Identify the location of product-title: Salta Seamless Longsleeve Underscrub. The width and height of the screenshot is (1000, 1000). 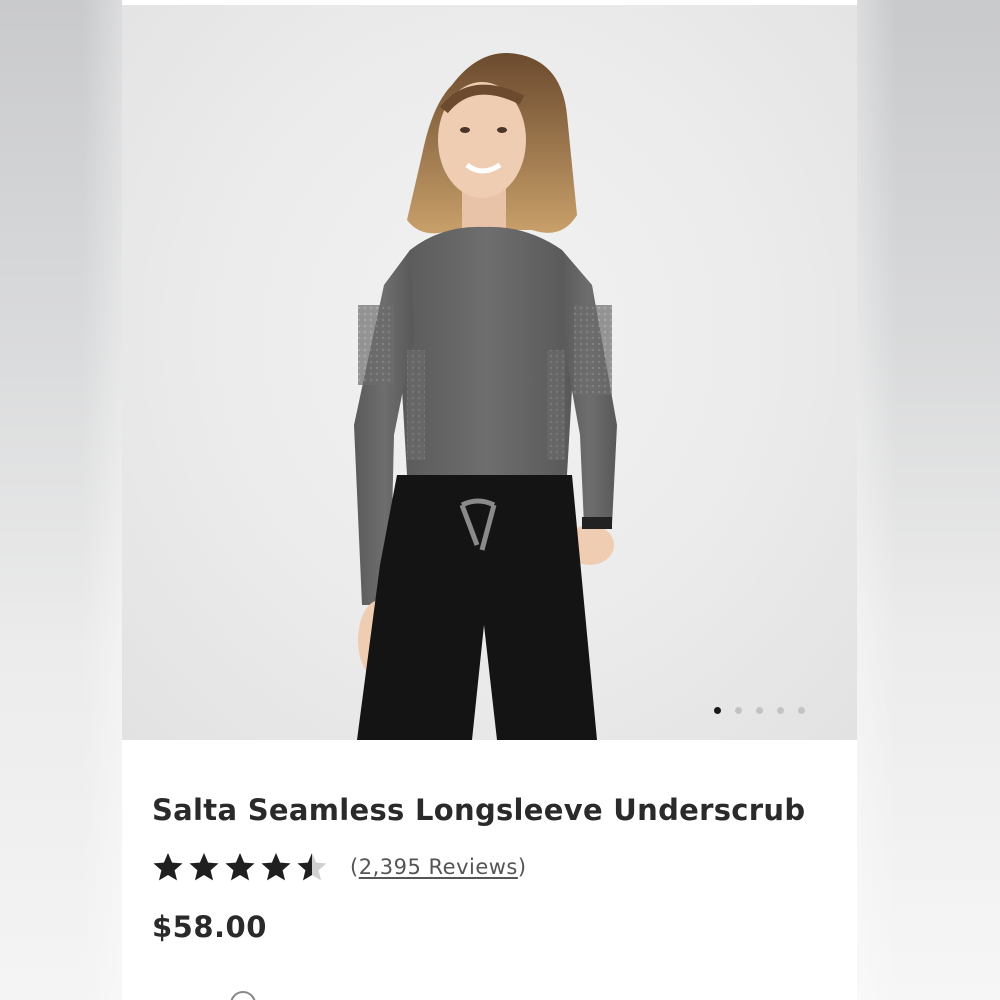
(479, 810).